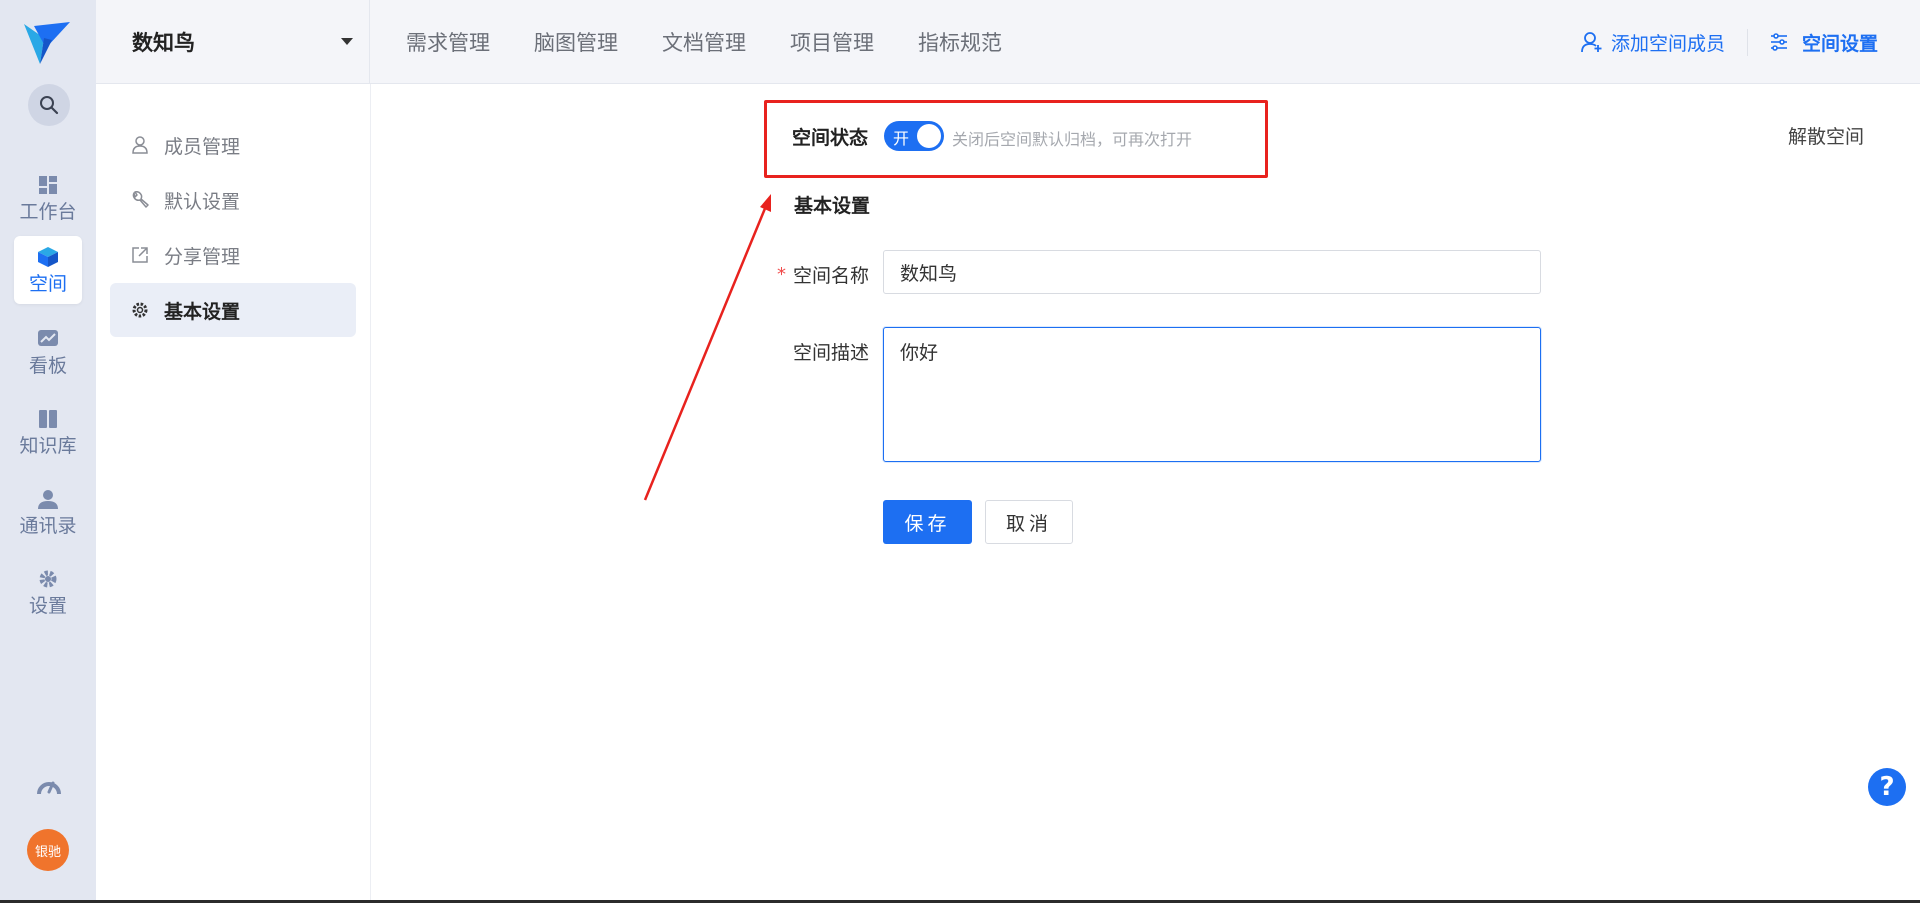 Image resolution: width=1920 pixels, height=903 pixels. What do you see at coordinates (48, 339) in the screenshot?
I see `chart-board-icon` at bounding box center [48, 339].